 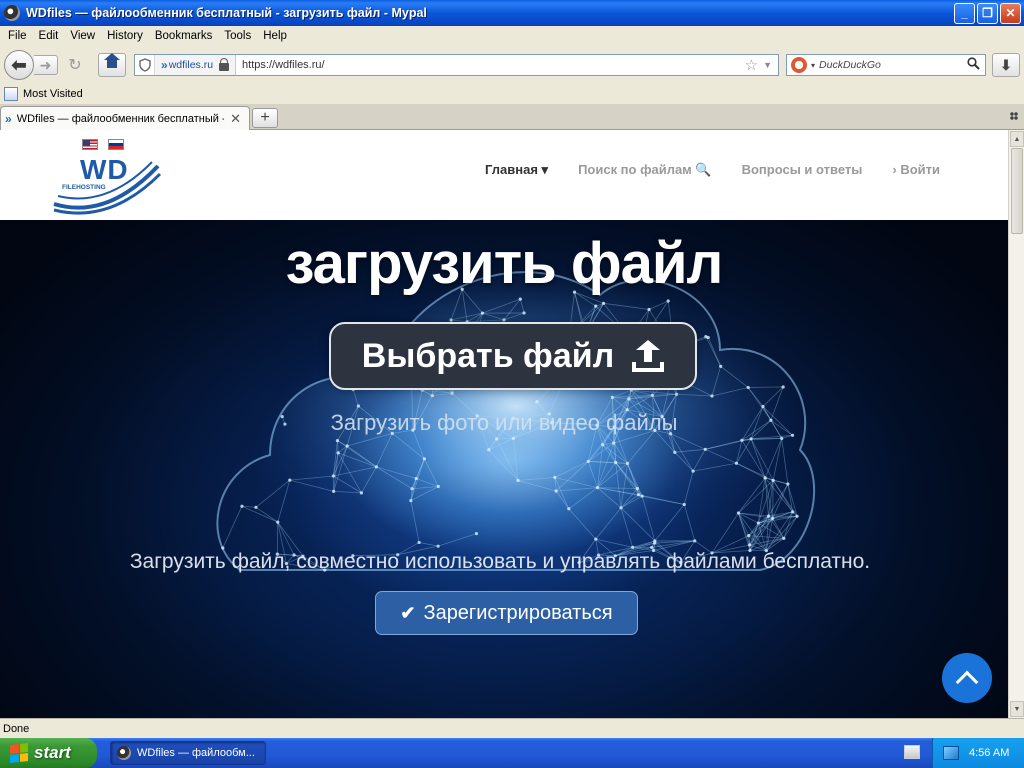 I want to click on list-all-tabs-icon, so click(x=1014, y=116).